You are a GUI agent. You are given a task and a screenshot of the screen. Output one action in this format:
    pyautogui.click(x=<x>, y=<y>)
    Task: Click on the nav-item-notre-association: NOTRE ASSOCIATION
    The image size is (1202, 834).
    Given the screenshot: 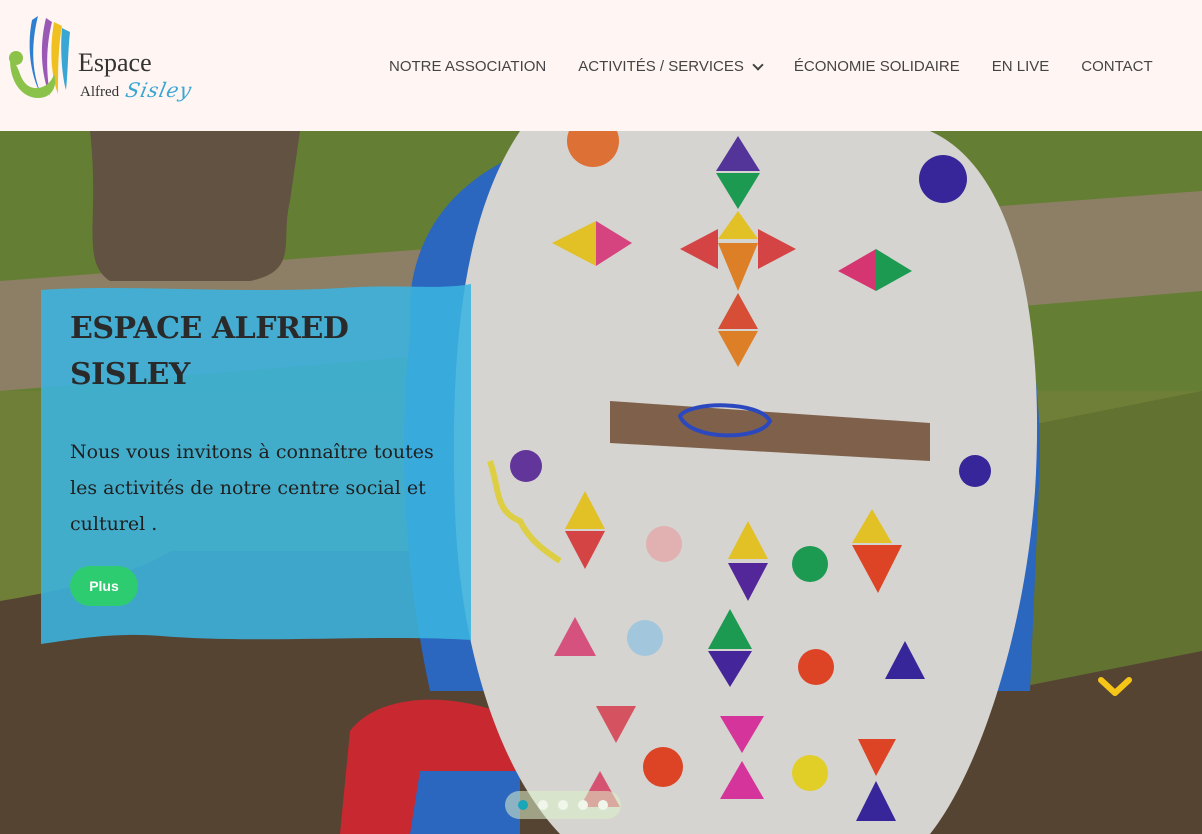 What is the action you would take?
    pyautogui.click(x=467, y=66)
    